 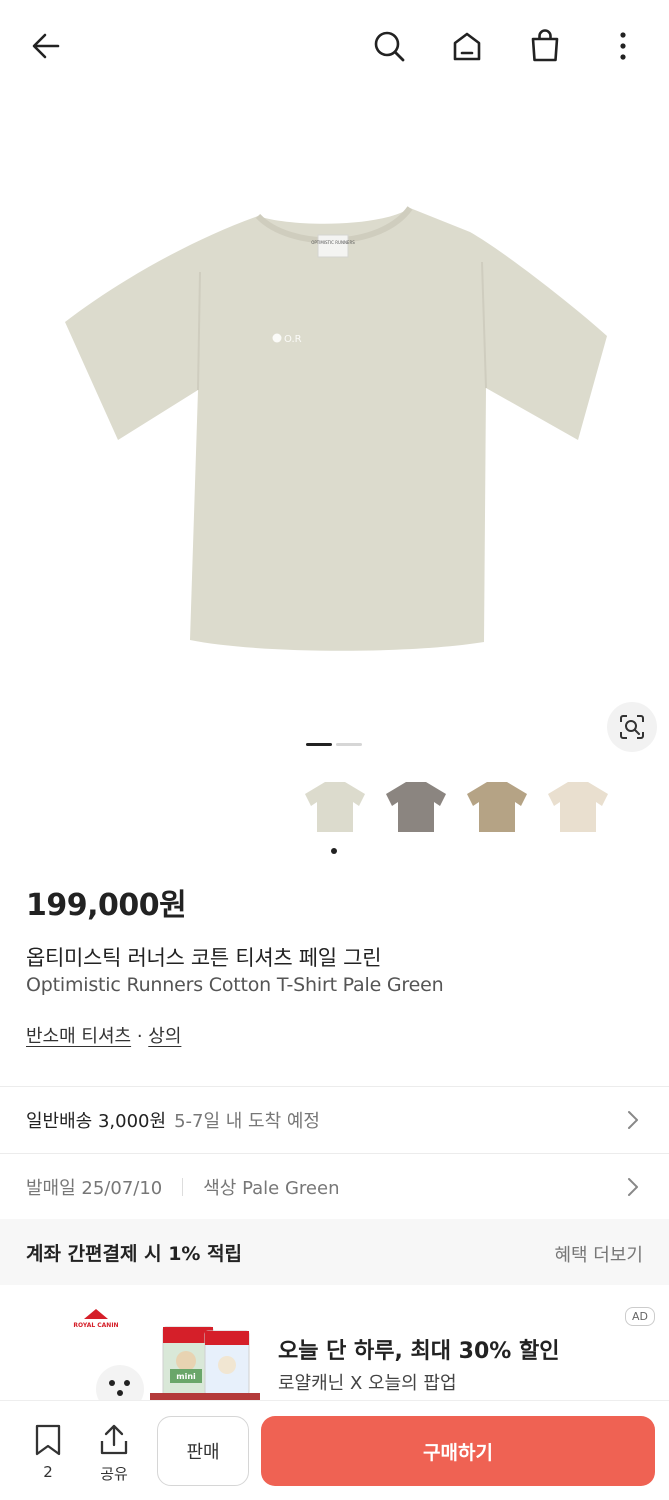 I want to click on bookmark-button: 2, so click(x=48, y=1452).